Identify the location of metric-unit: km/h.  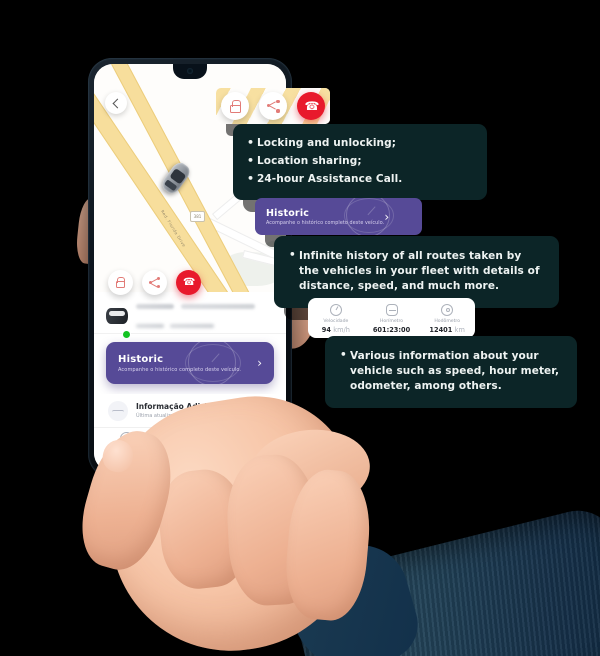
(341, 330).